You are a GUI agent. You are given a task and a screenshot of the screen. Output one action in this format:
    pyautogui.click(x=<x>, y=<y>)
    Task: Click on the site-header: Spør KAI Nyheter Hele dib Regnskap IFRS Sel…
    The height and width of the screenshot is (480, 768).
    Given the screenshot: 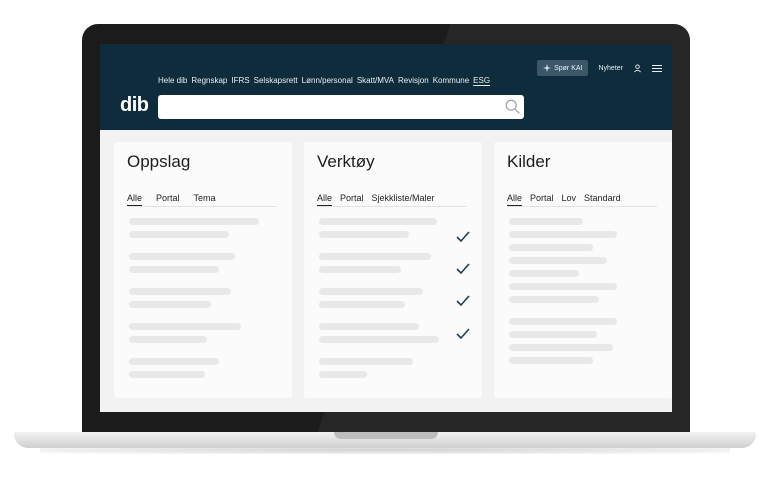 What is the action you would take?
    pyautogui.click(x=386, y=87)
    